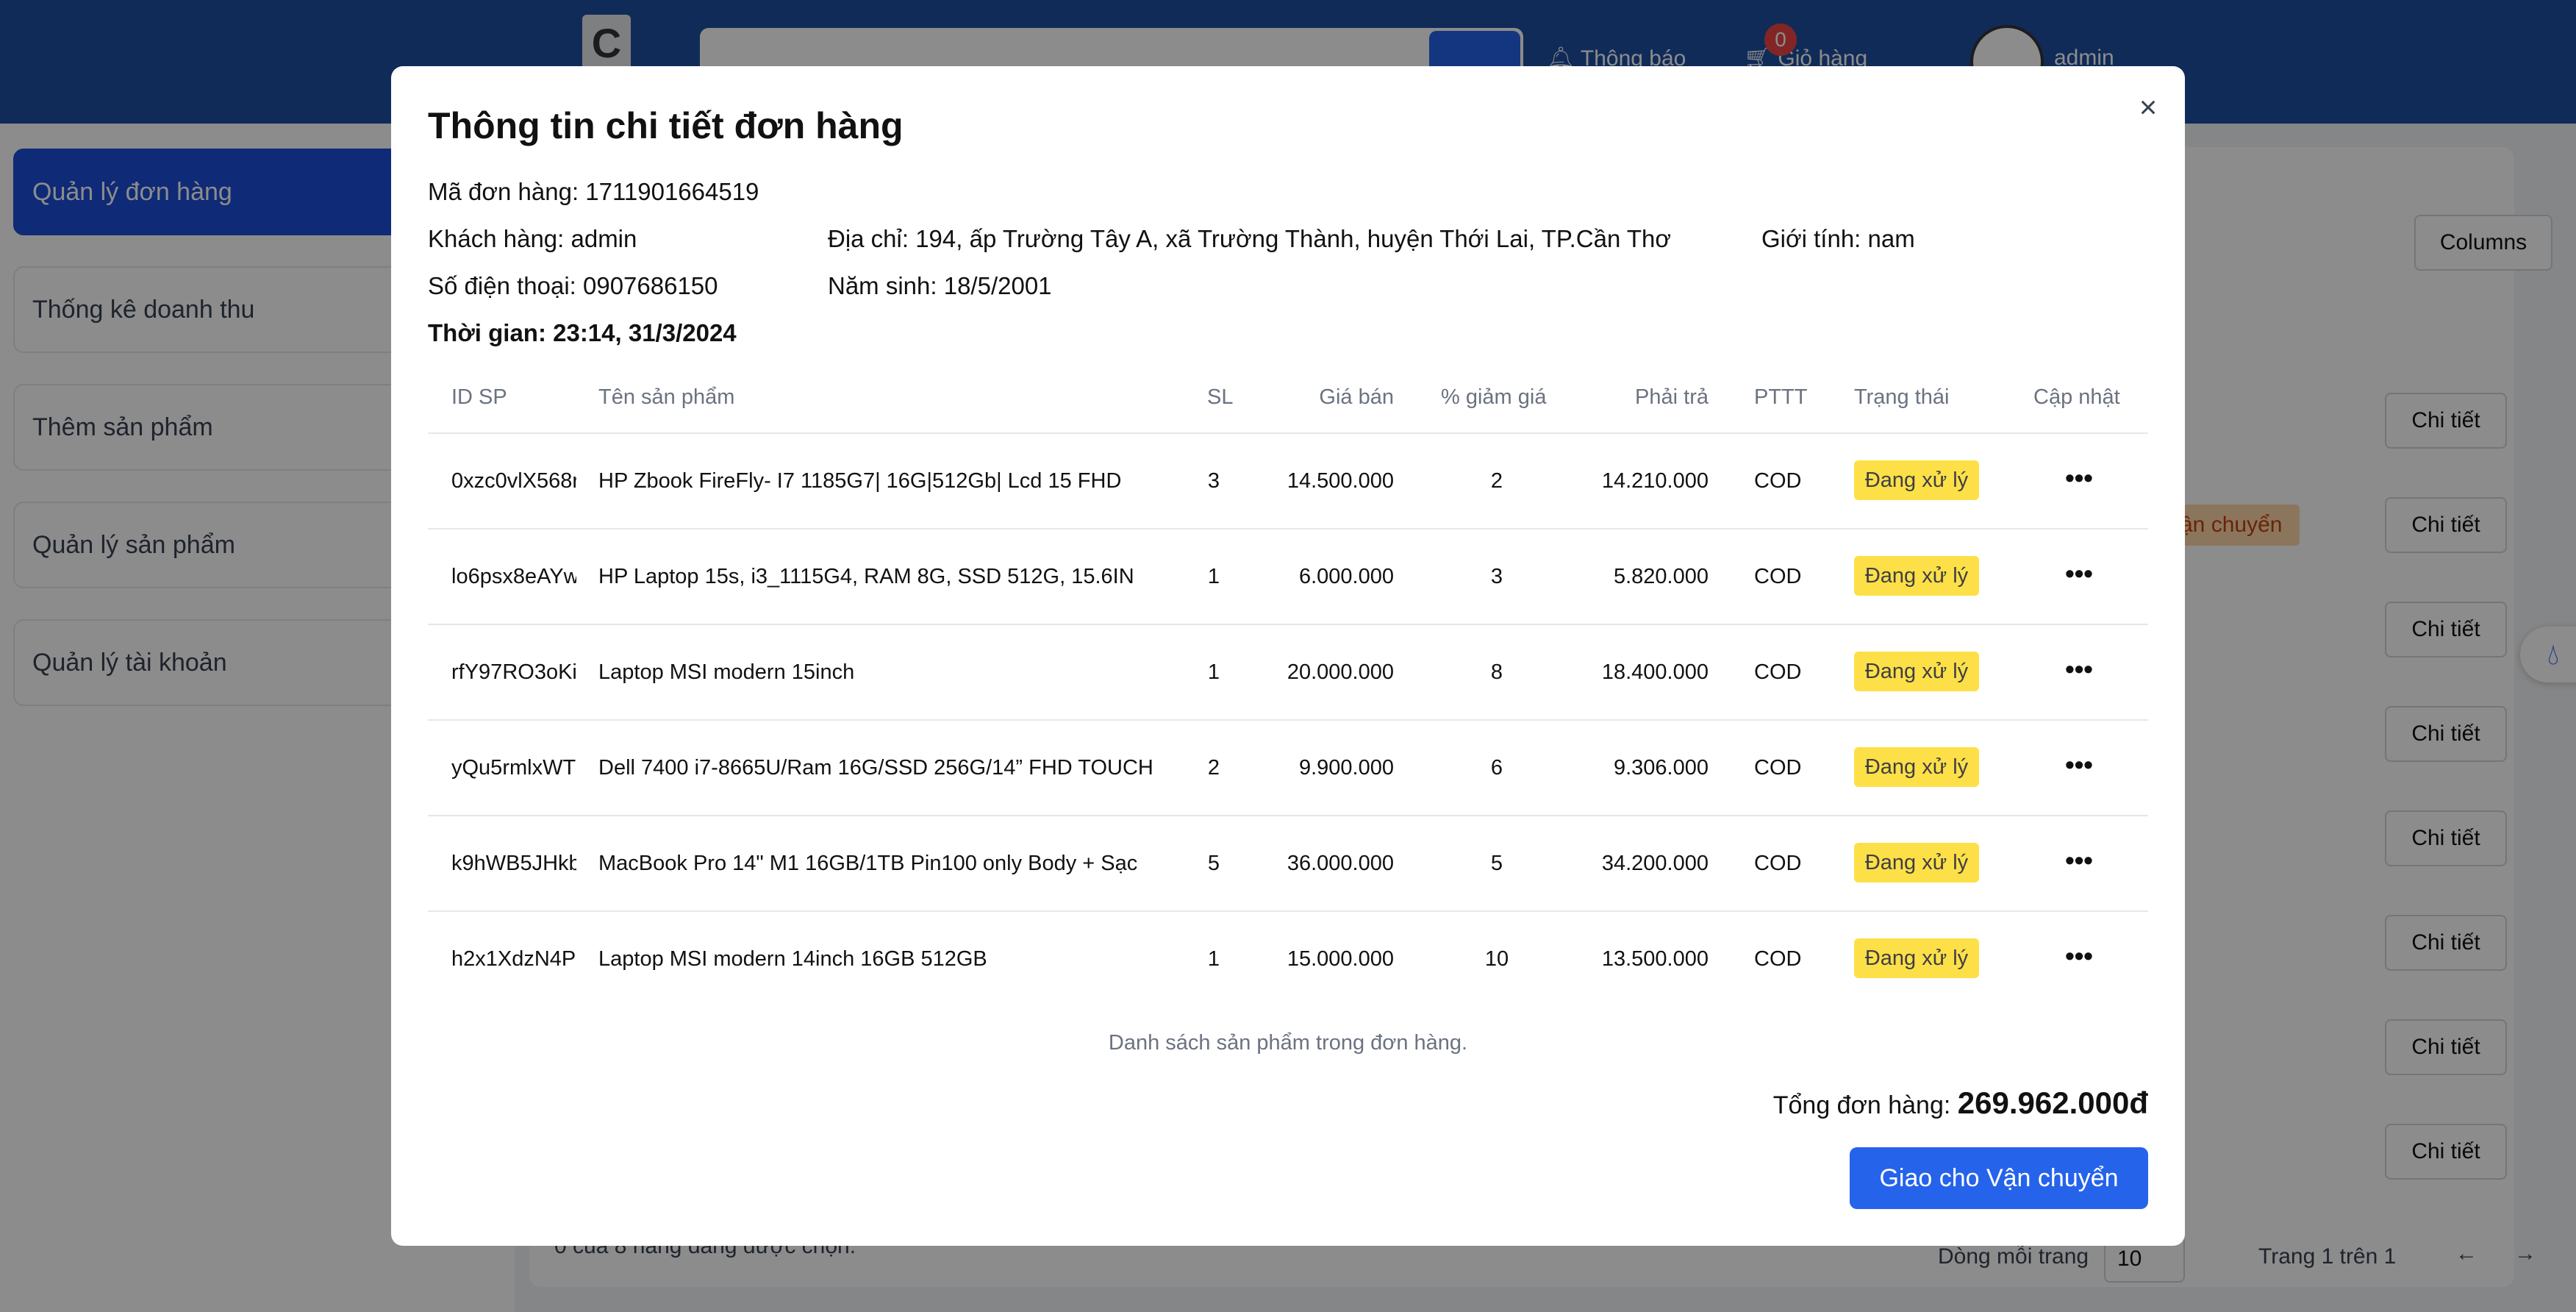 The height and width of the screenshot is (1312, 2576). What do you see at coordinates (1220, 397) in the screenshot?
I see `column-header-qty: SL` at bounding box center [1220, 397].